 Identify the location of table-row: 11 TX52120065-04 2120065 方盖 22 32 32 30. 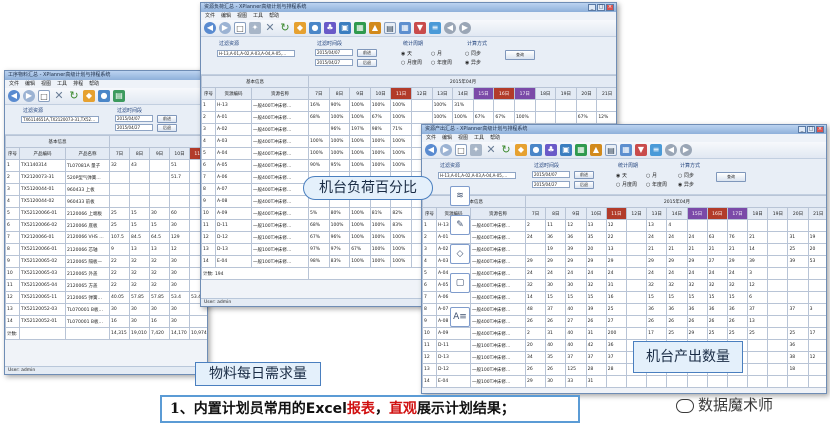
(106, 285).